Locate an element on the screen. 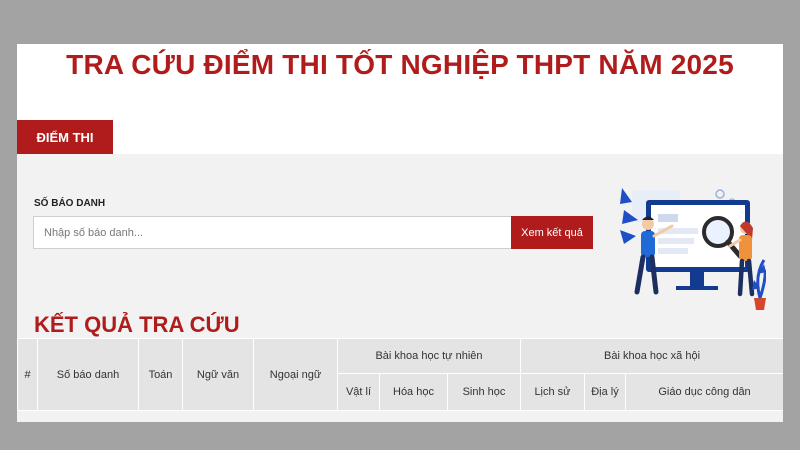 The width and height of the screenshot is (800, 450). column-header: Địa lý is located at coordinates (605, 392).